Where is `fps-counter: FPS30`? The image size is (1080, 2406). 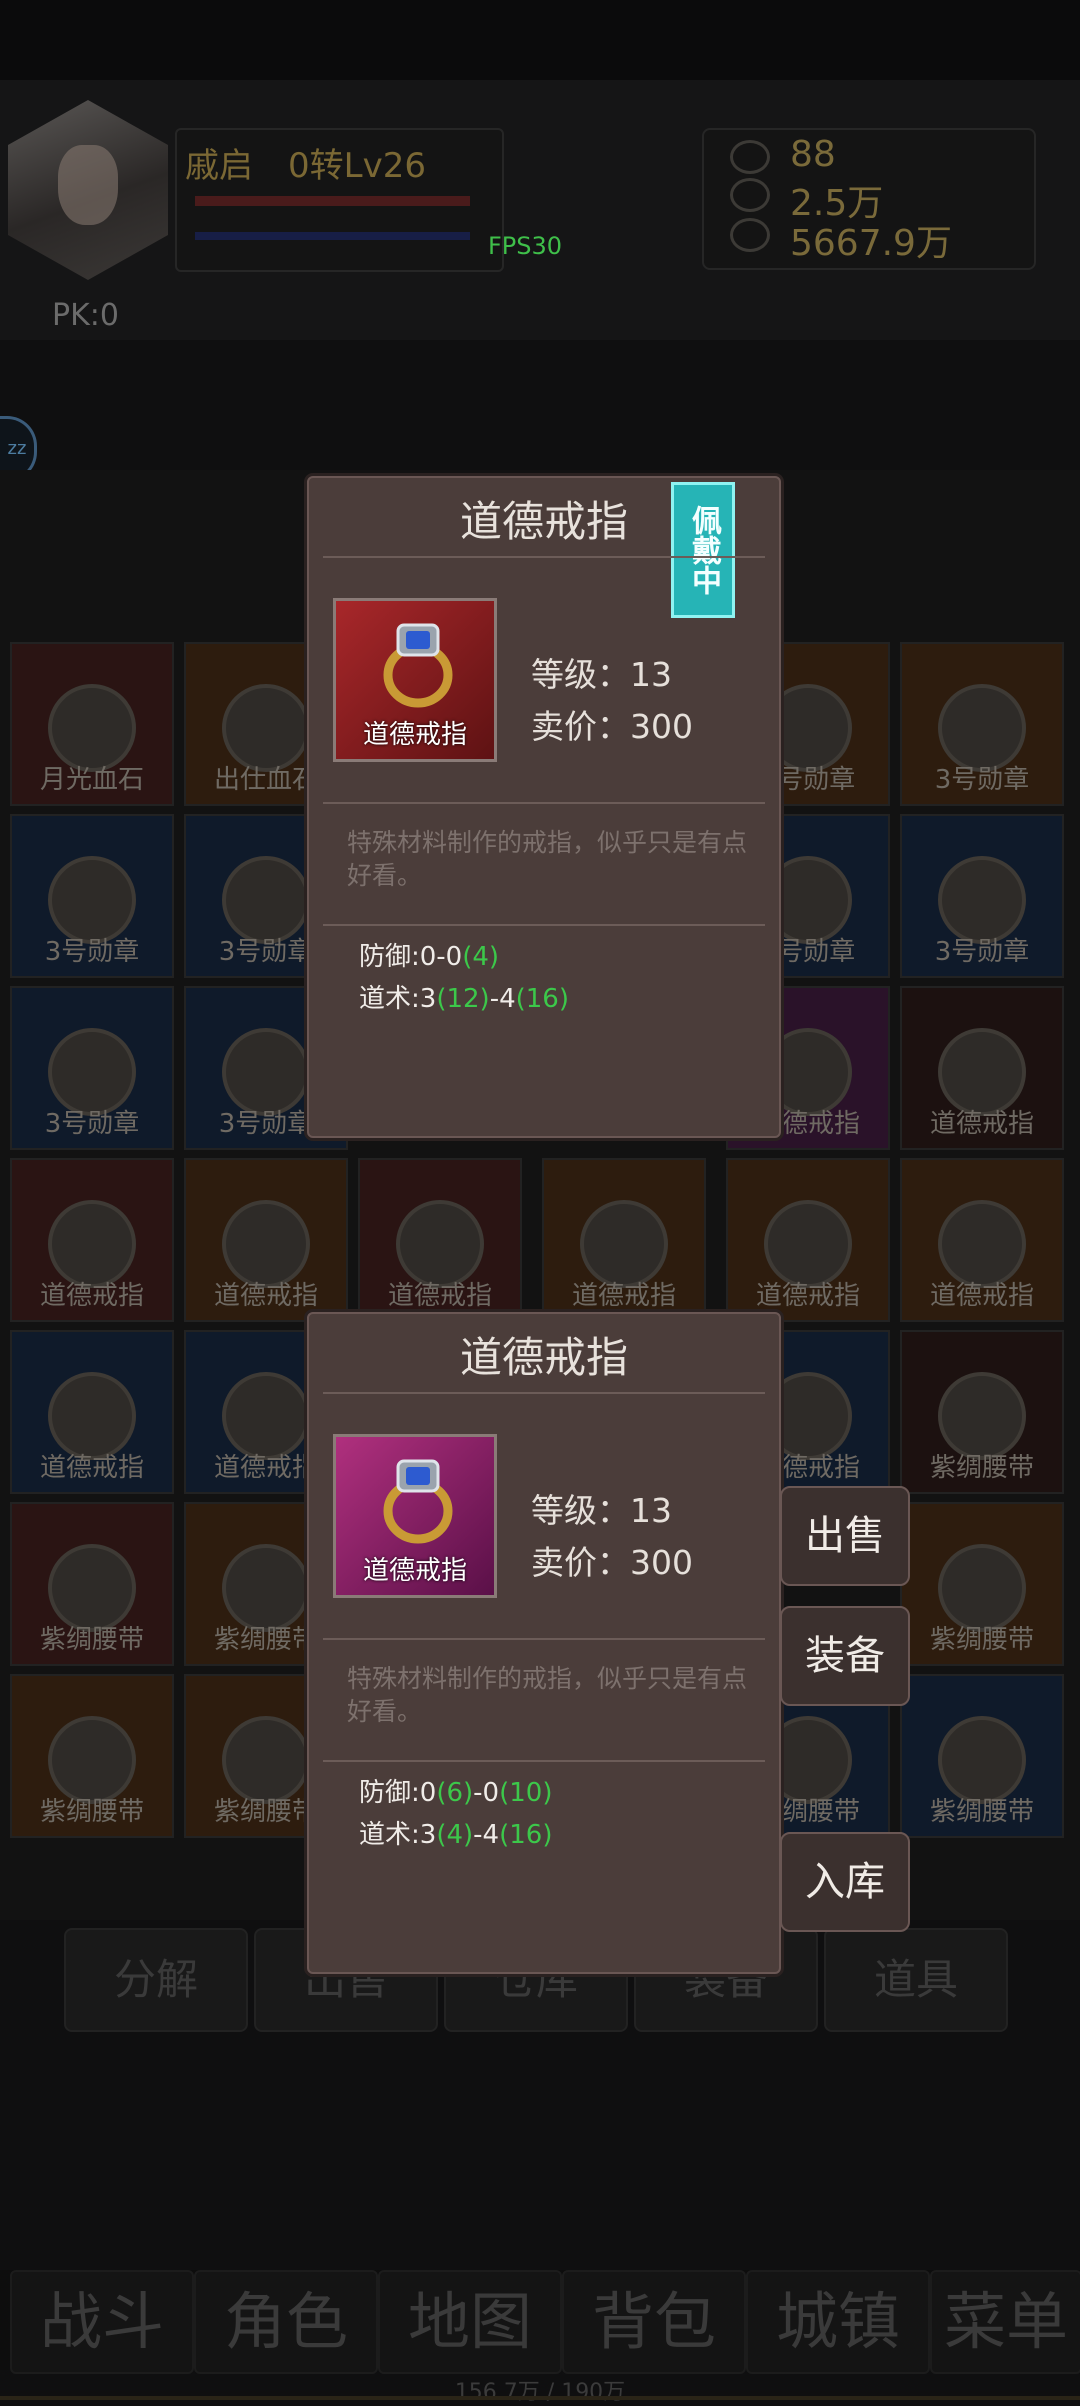 fps-counter: FPS30 is located at coordinates (525, 246).